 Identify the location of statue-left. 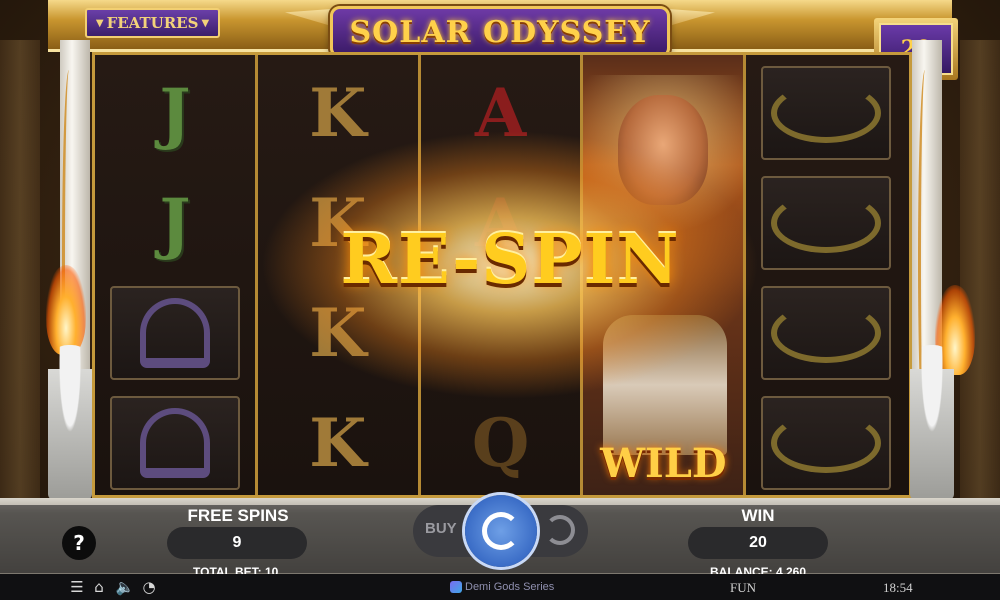
(70, 422).